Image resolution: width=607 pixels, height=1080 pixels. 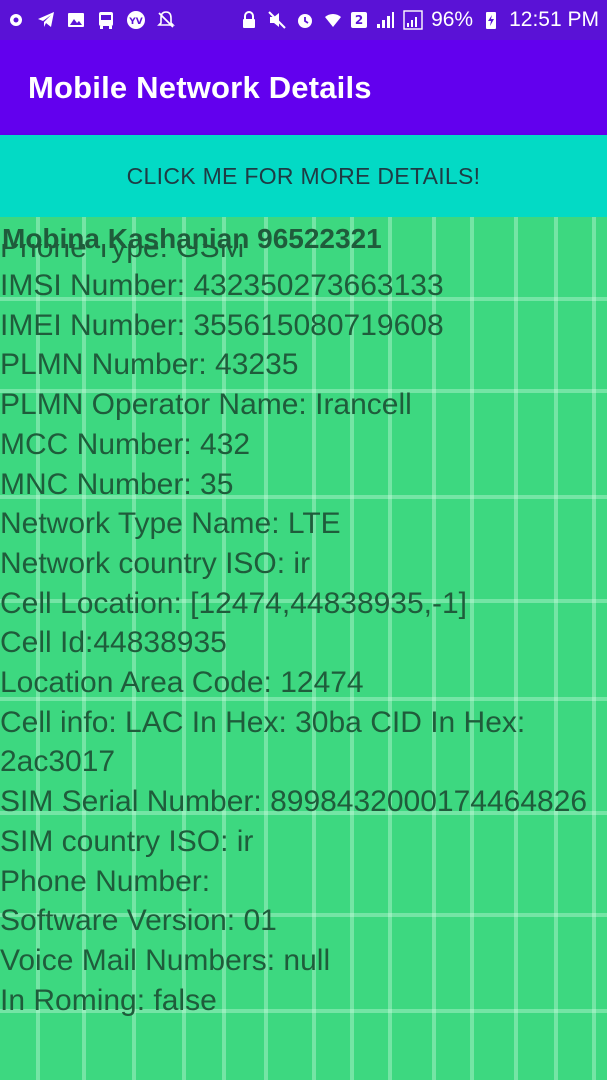 I want to click on list-item: Cell Location: [12474,44838935,-1], so click(x=234, y=603).